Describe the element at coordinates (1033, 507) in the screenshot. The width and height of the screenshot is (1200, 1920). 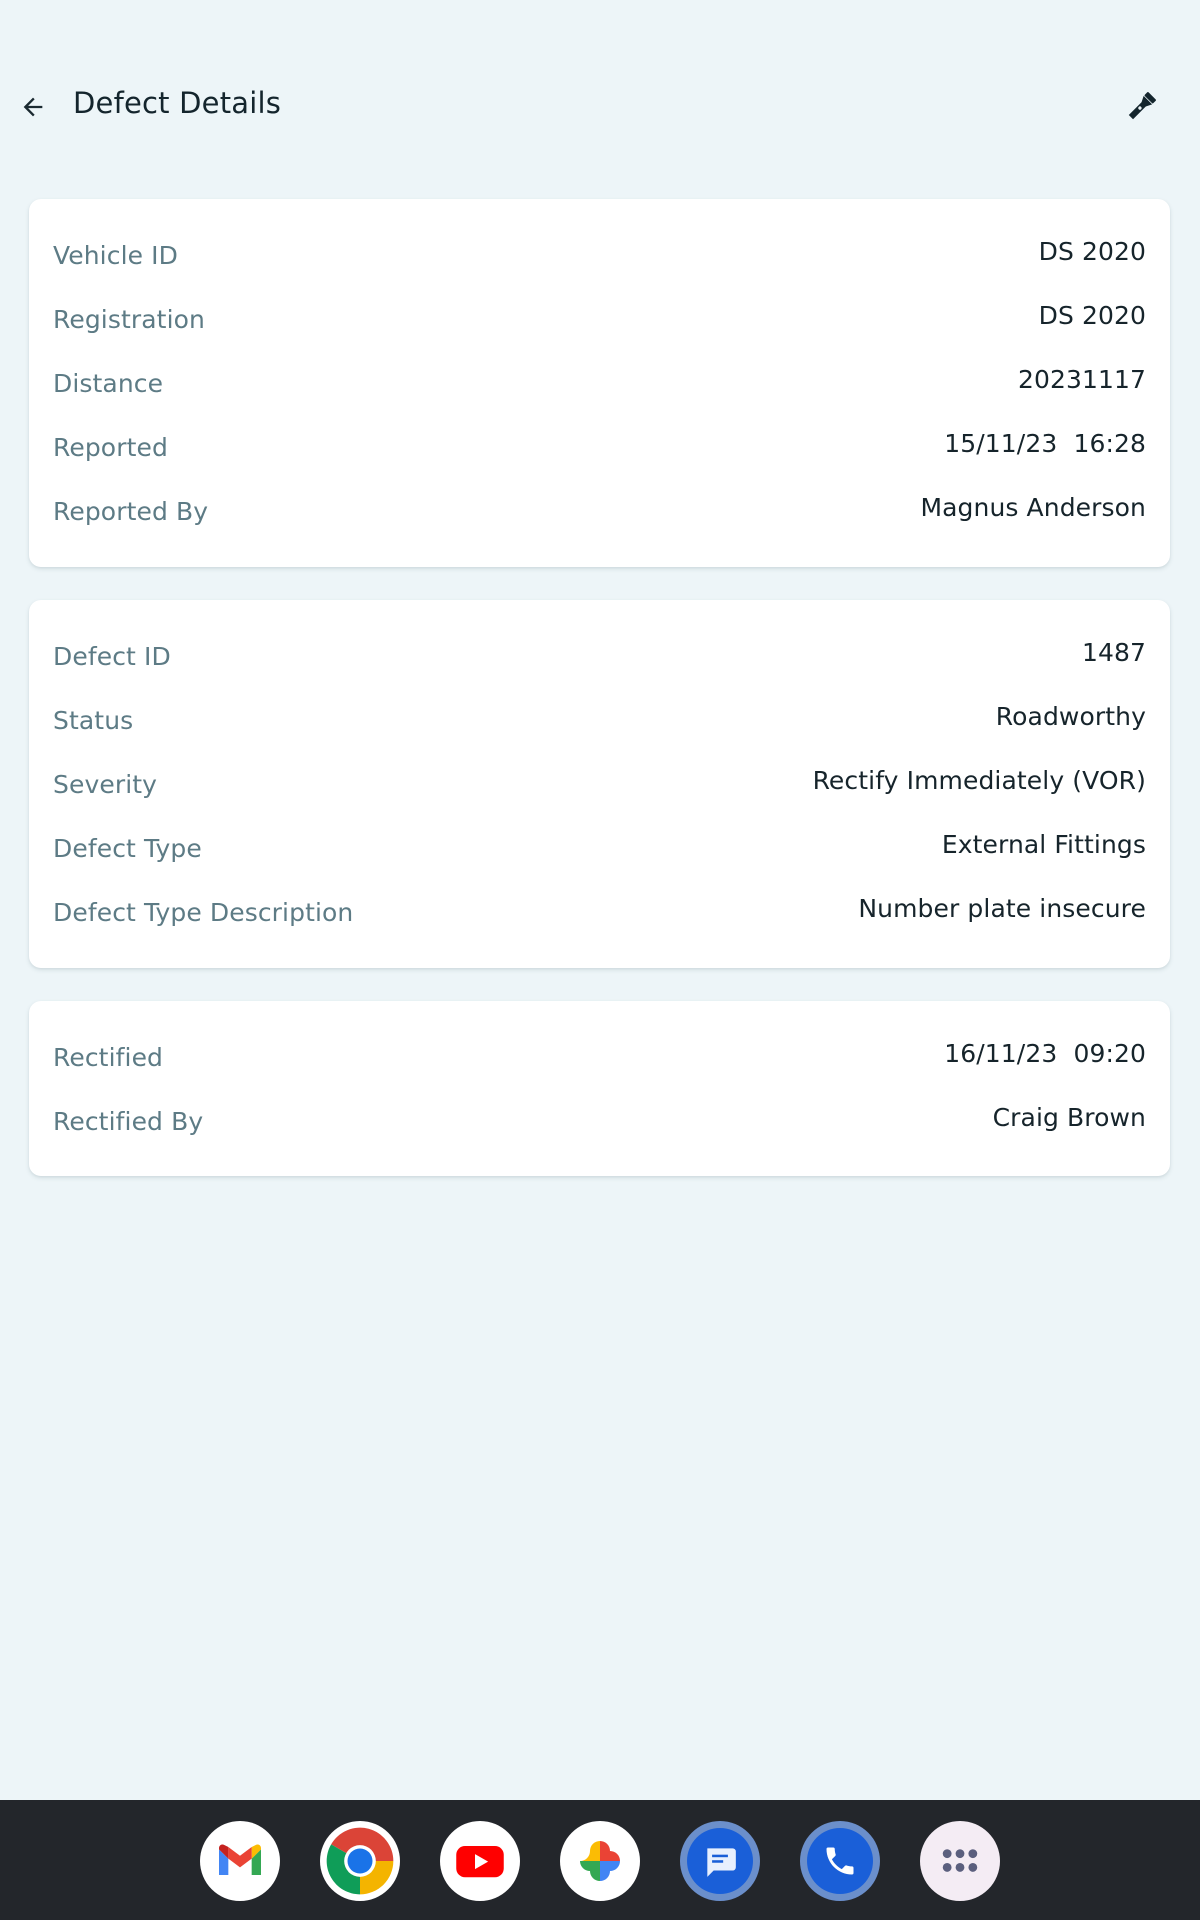
I see `row-value: Magnus Anderson` at that location.